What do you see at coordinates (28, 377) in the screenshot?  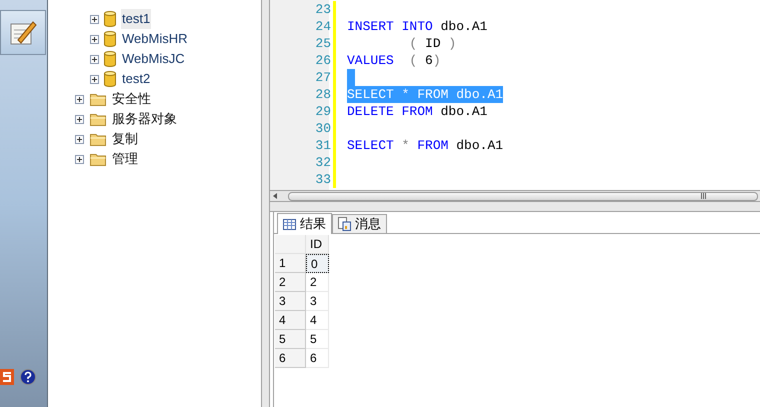 I see `help-icon` at bounding box center [28, 377].